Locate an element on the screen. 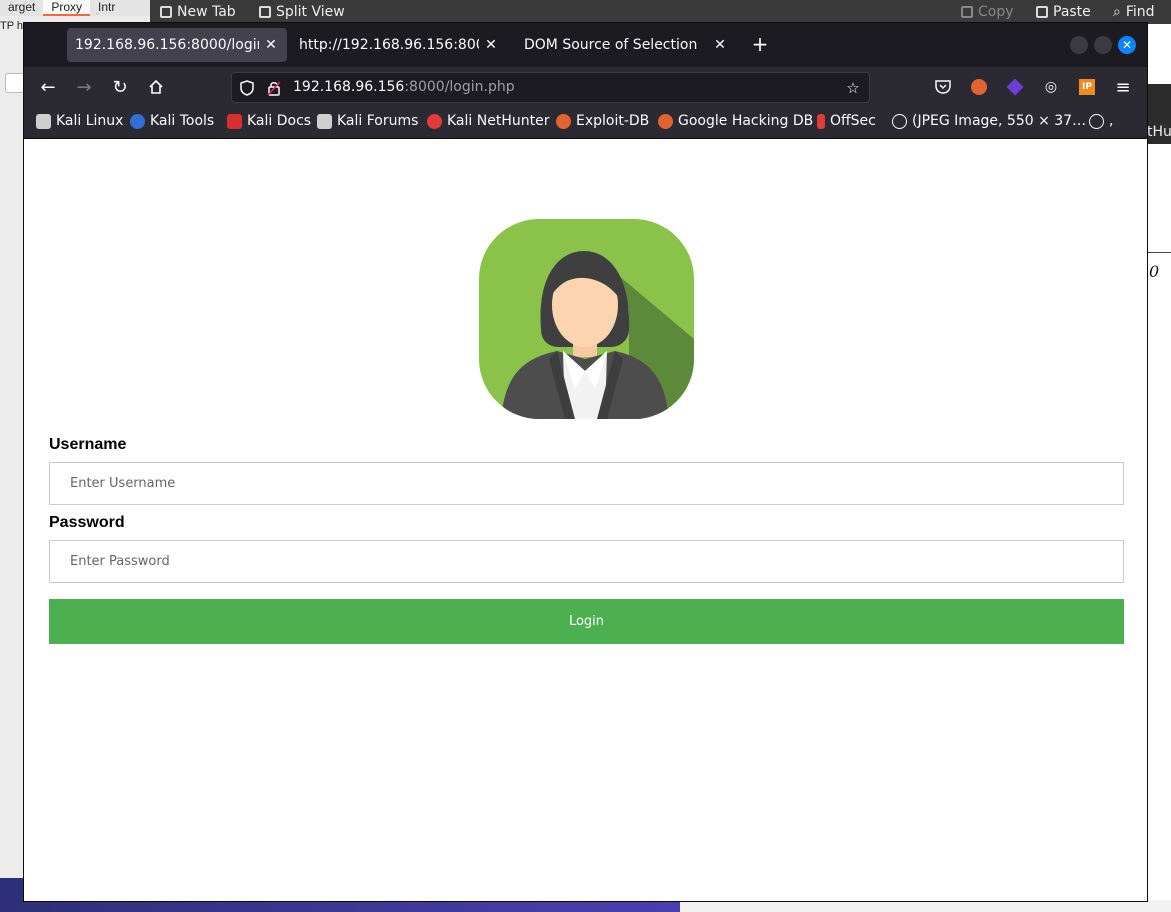 Image resolution: width=1171 pixels, height=912 pixels. shield-svg is located at coordinates (247, 88).